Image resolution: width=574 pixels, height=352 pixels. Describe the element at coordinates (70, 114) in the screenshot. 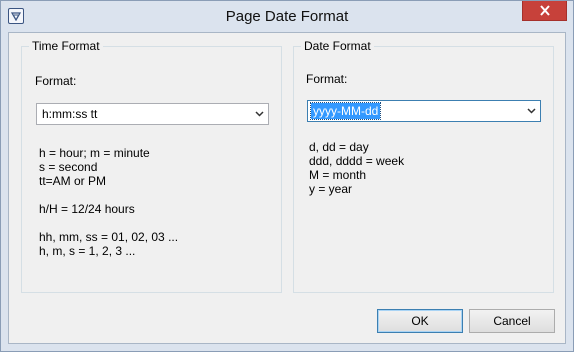

I see `time-format-value: h:mm:ss tt` at that location.